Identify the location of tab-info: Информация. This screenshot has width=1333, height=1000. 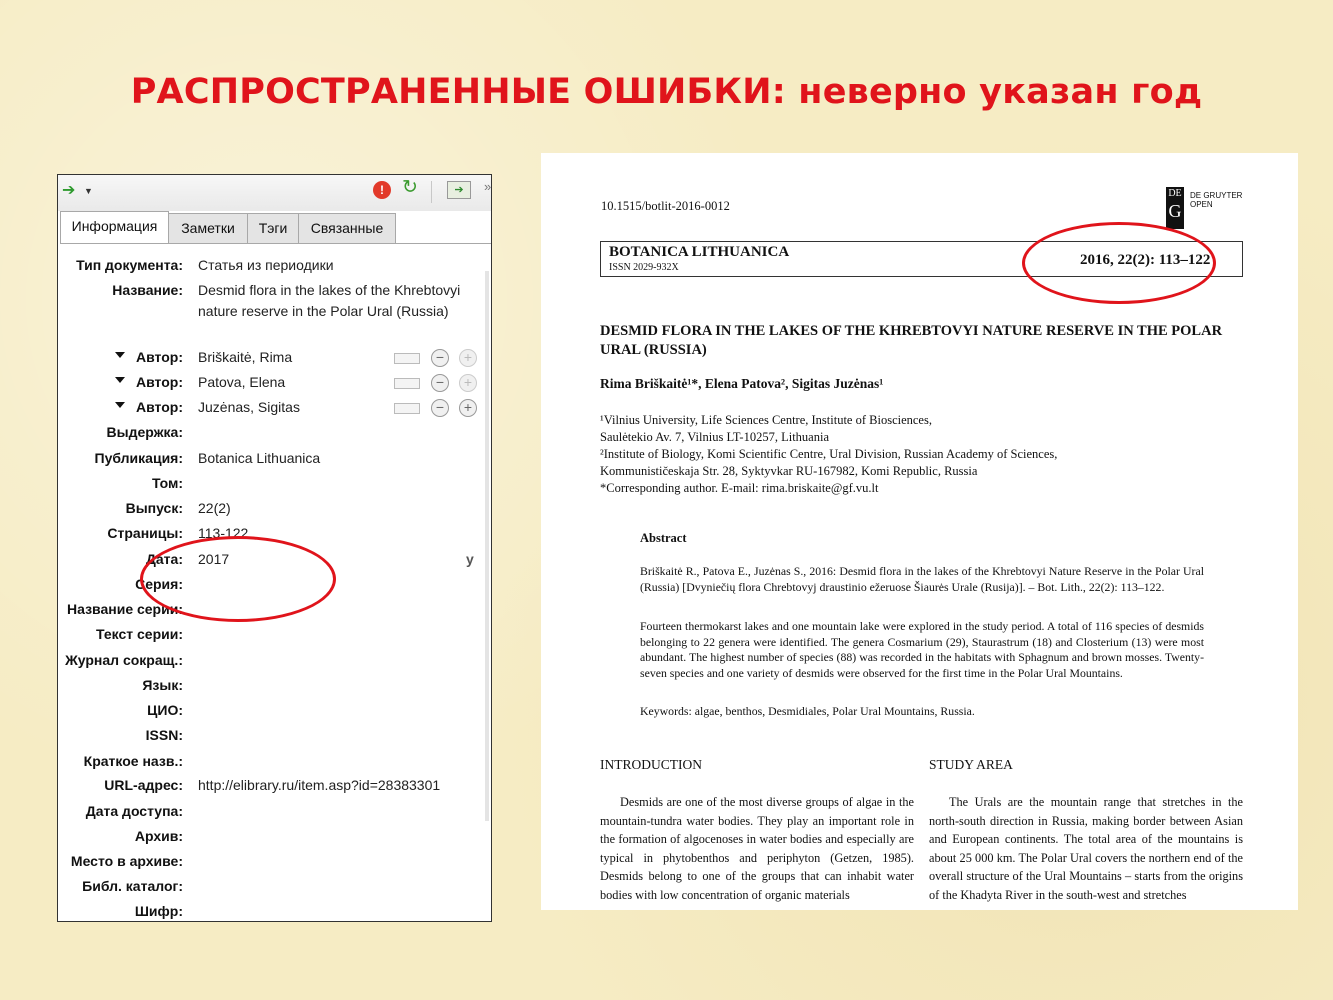
(114, 227).